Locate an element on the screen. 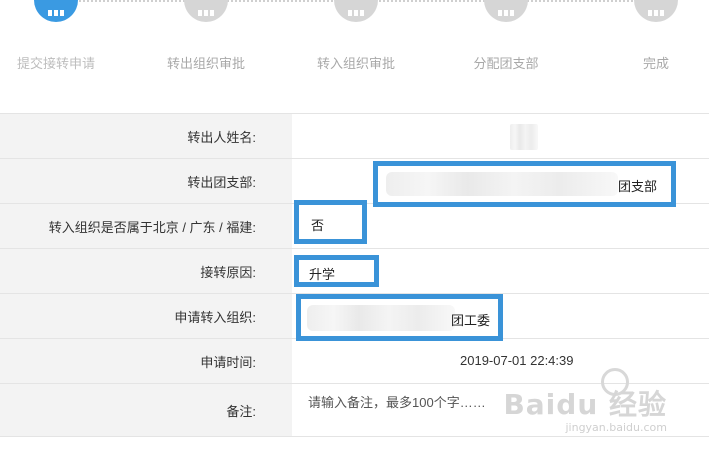 The height and width of the screenshot is (452, 709). step-3-indicator is located at coordinates (356, 11).